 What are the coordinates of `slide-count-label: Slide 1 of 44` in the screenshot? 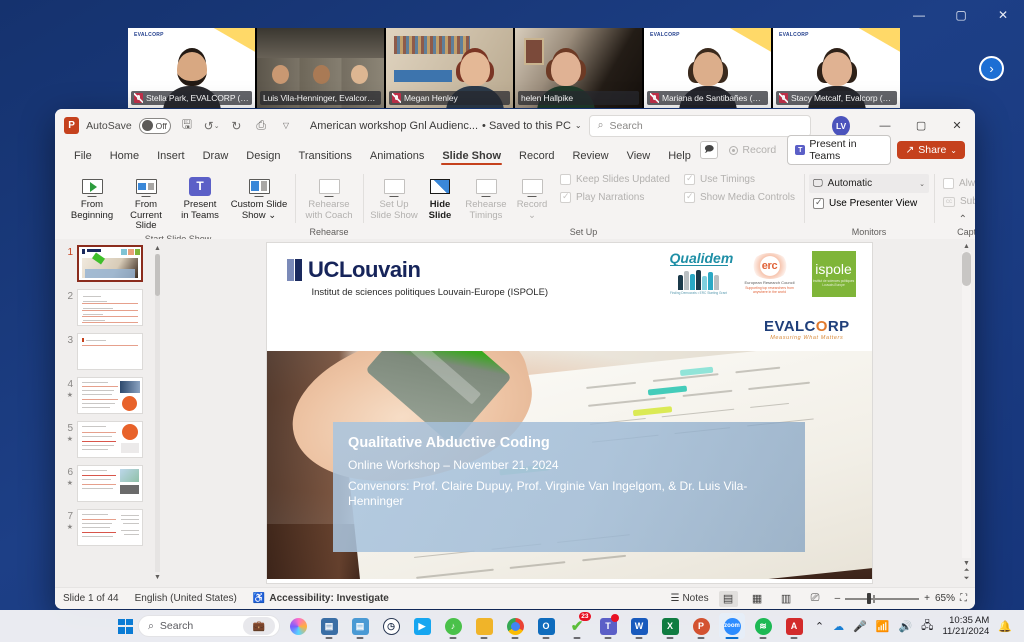 It's located at (91, 598).